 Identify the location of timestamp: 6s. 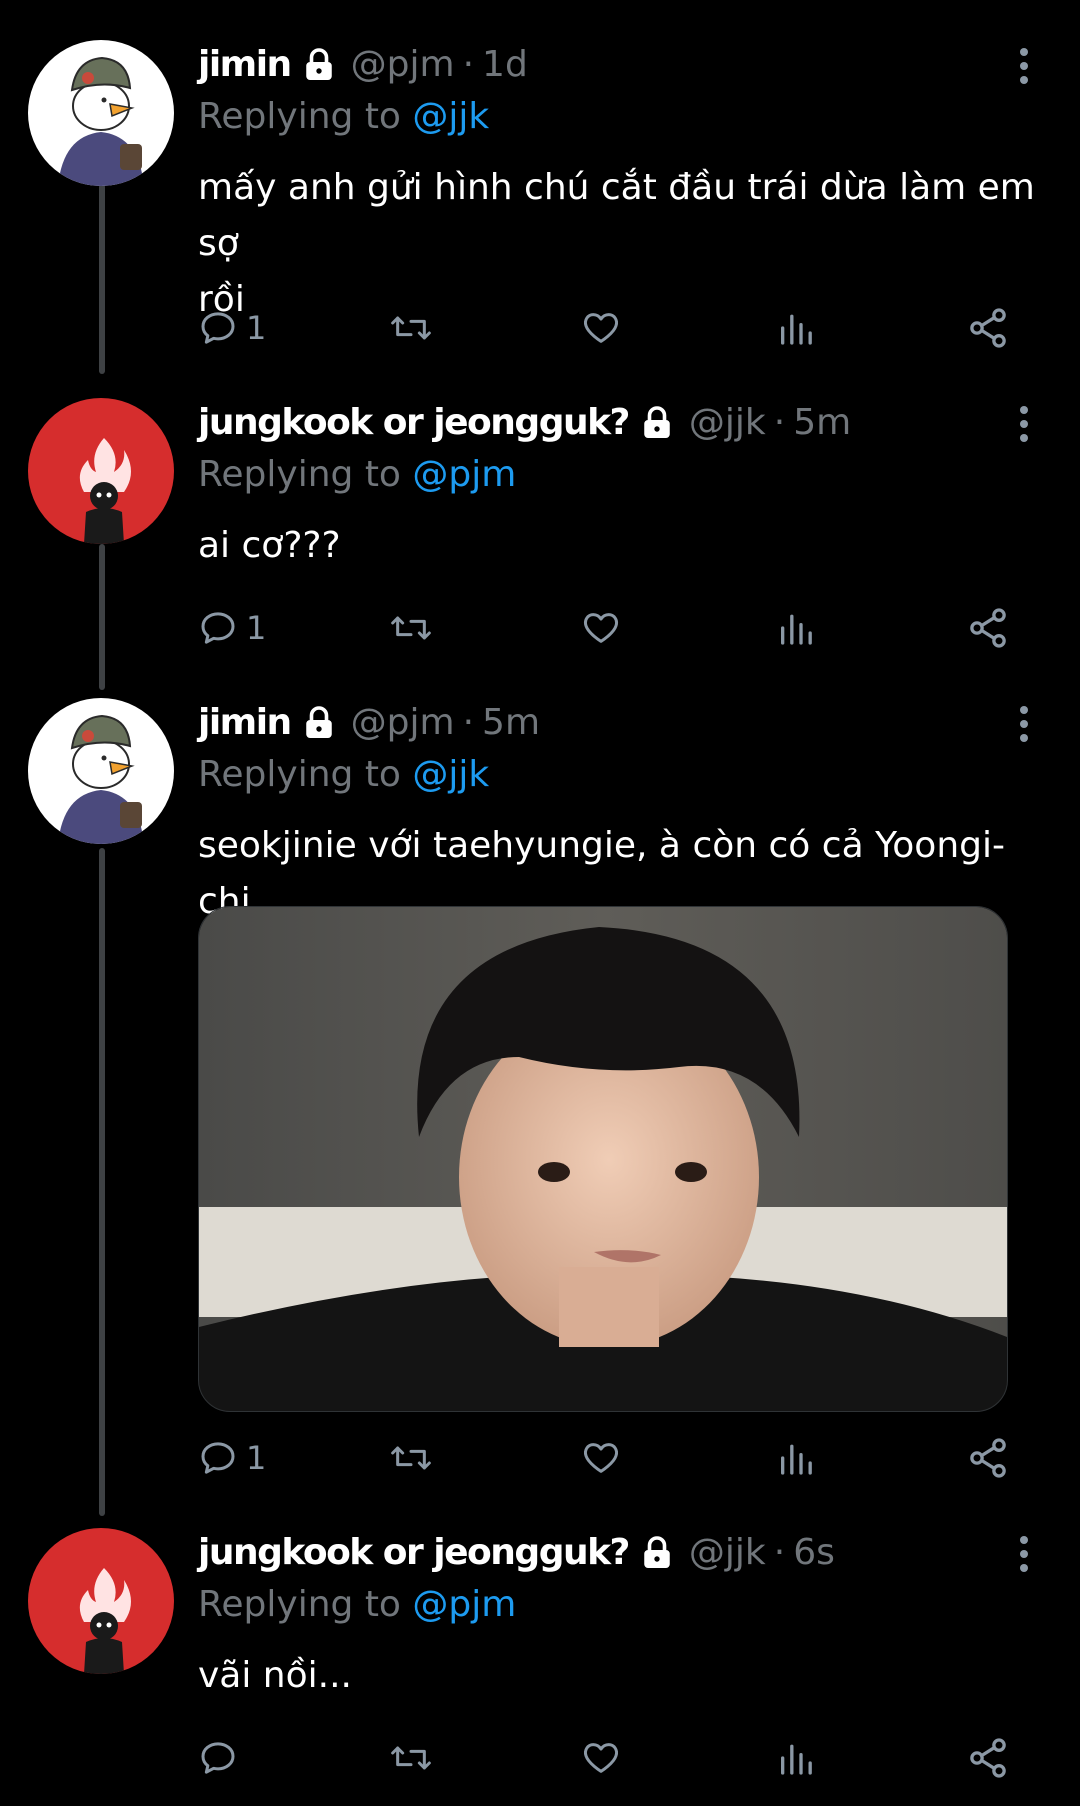
(814, 1553).